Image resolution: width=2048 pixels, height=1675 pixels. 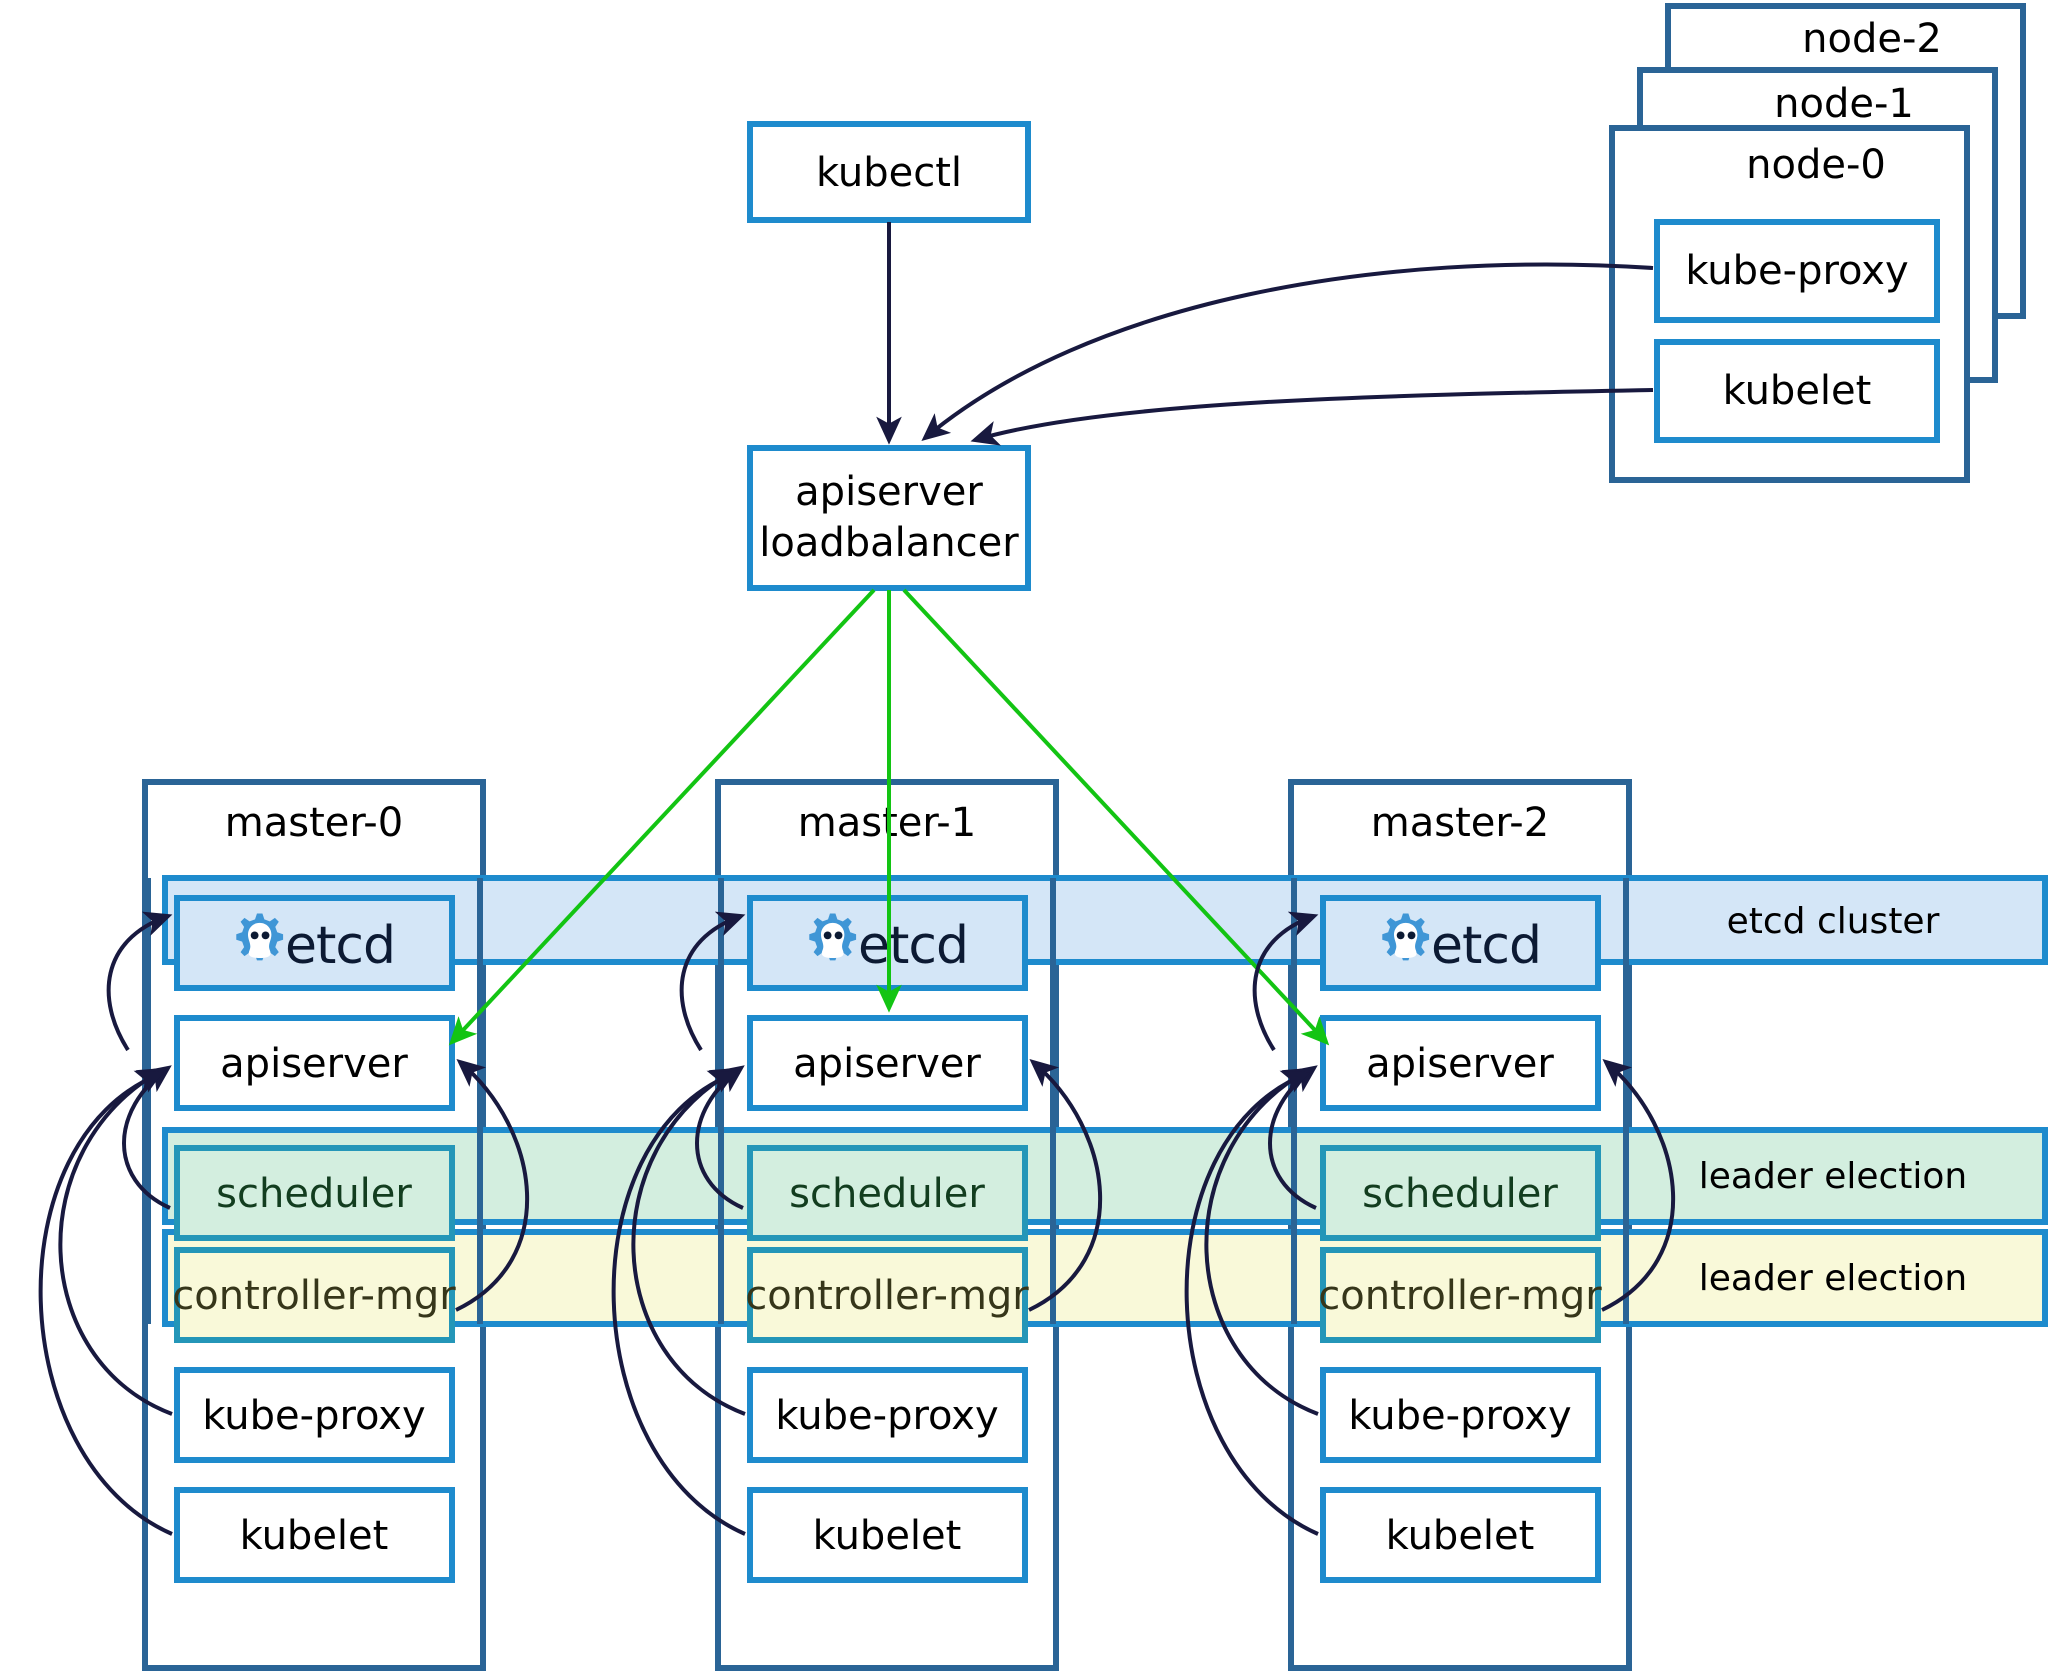 What do you see at coordinates (889, 518) in the screenshot?
I see `apiserver-loadbalancer-box: apiserver loadbalancer` at bounding box center [889, 518].